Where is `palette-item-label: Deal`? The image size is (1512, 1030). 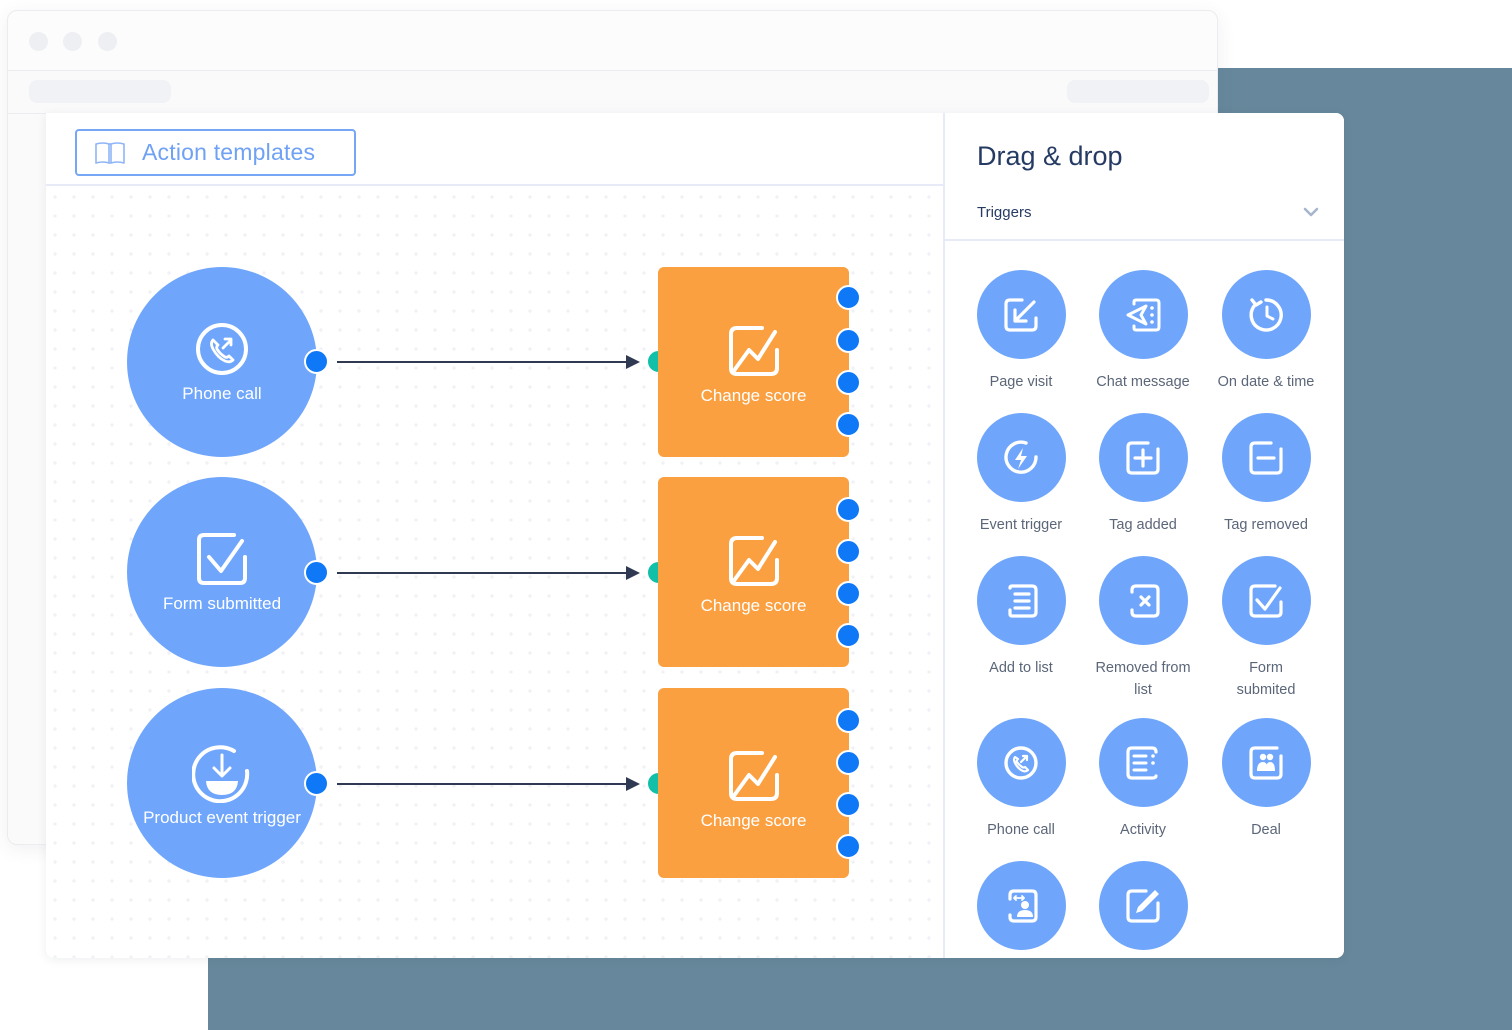
palette-item-label: Deal is located at coordinates (1266, 830).